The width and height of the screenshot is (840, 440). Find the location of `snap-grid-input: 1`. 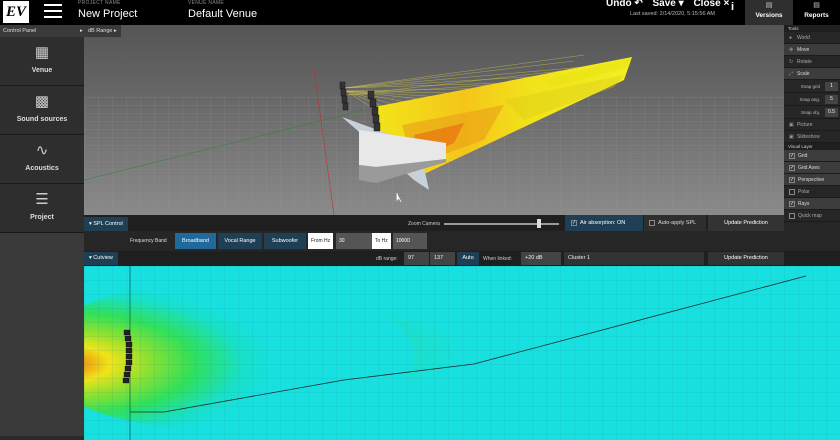

snap-grid-input: 1 is located at coordinates (831, 86).